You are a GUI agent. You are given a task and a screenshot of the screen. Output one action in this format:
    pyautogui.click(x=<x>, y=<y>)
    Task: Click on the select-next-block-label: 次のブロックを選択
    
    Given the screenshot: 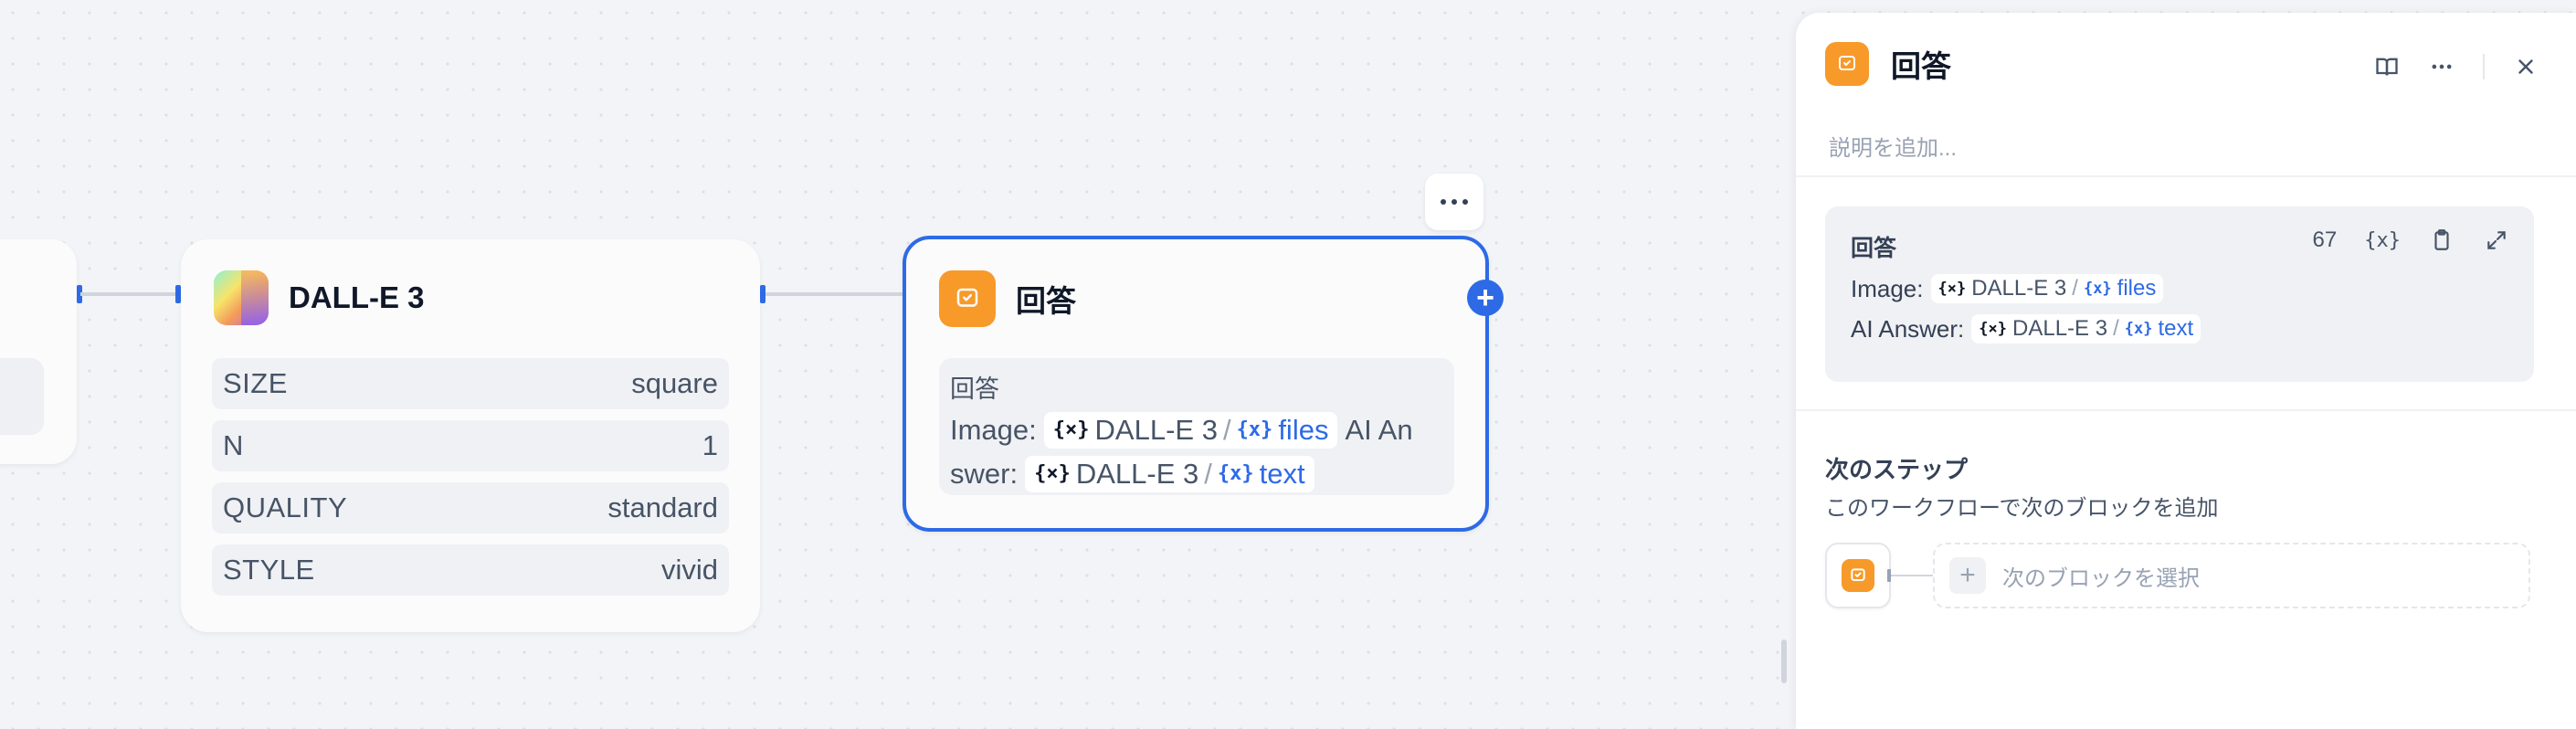 What is the action you would take?
    pyautogui.click(x=2101, y=578)
    